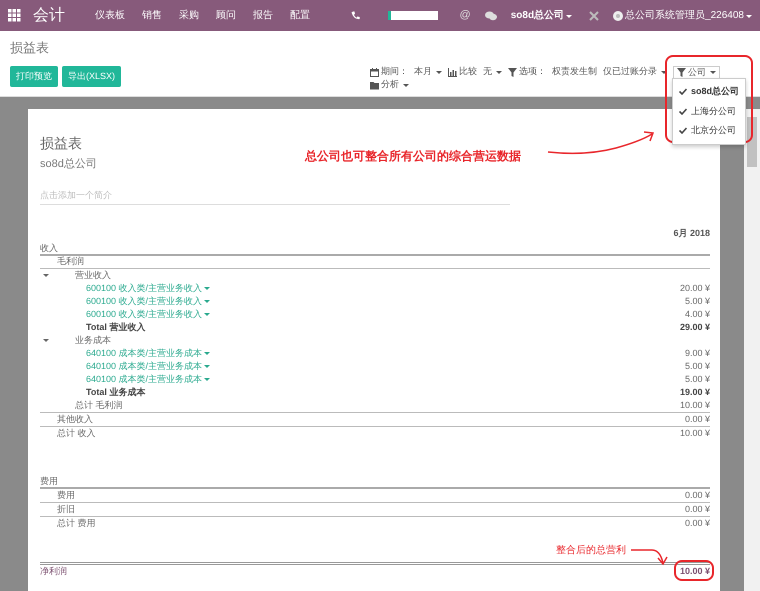  Describe the element at coordinates (152, 15) in the screenshot. I see `menu-item: 销售` at that location.